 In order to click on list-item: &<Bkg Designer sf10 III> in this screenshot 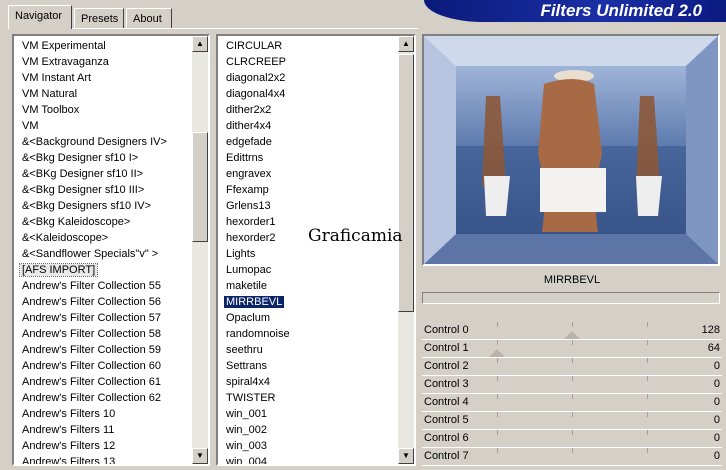, I will do `click(111, 190)`.